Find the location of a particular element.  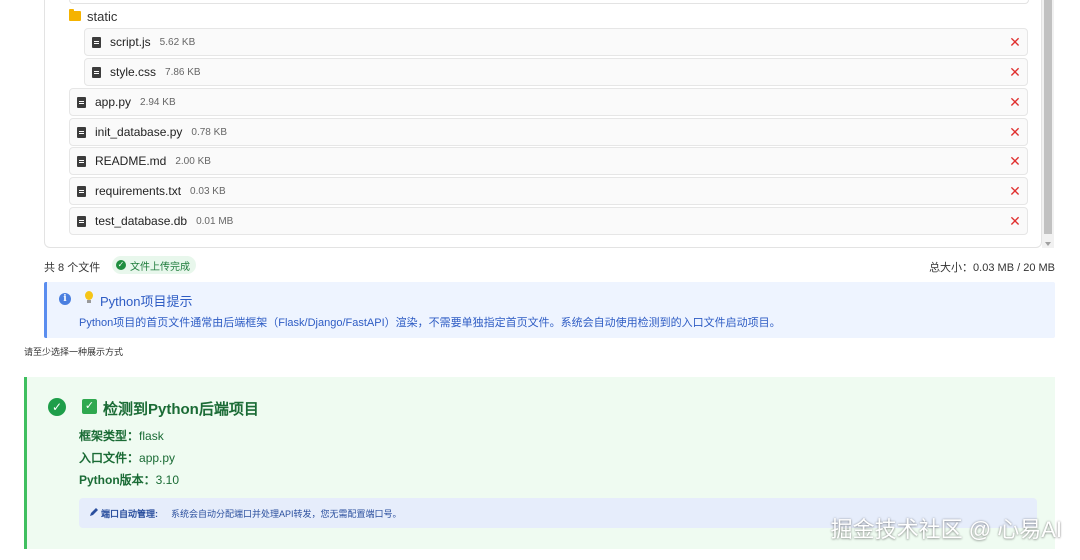

file-row: script.js 5.62 KB ✕ is located at coordinates (556, 42).